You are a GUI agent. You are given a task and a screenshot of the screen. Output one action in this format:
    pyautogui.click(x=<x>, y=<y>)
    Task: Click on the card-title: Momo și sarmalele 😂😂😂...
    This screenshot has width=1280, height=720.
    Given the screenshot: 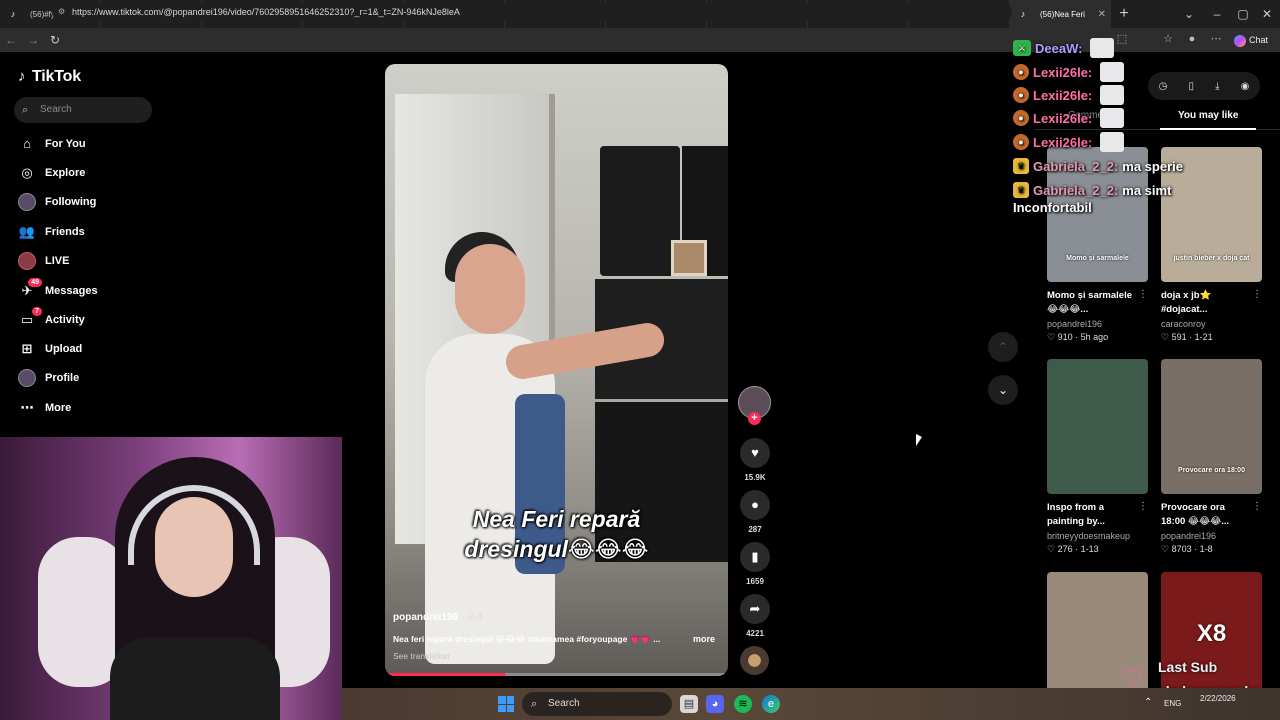 What is the action you would take?
    pyautogui.click(x=1097, y=303)
    